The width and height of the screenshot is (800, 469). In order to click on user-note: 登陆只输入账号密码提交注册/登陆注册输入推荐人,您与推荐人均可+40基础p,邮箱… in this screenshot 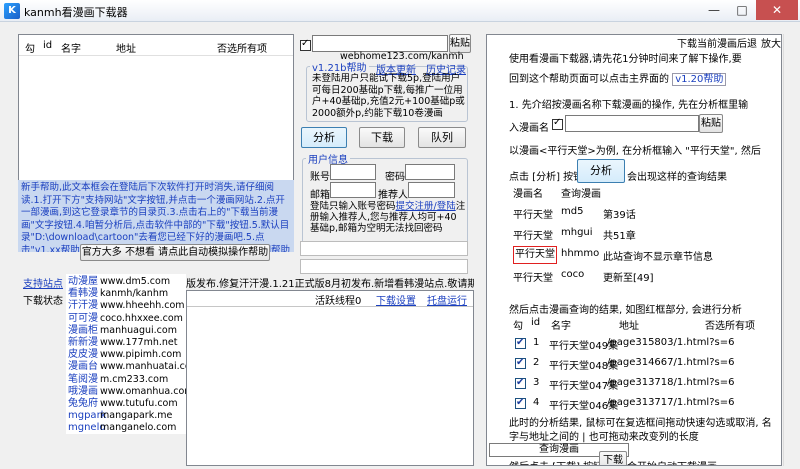, I will do `click(388, 217)`.